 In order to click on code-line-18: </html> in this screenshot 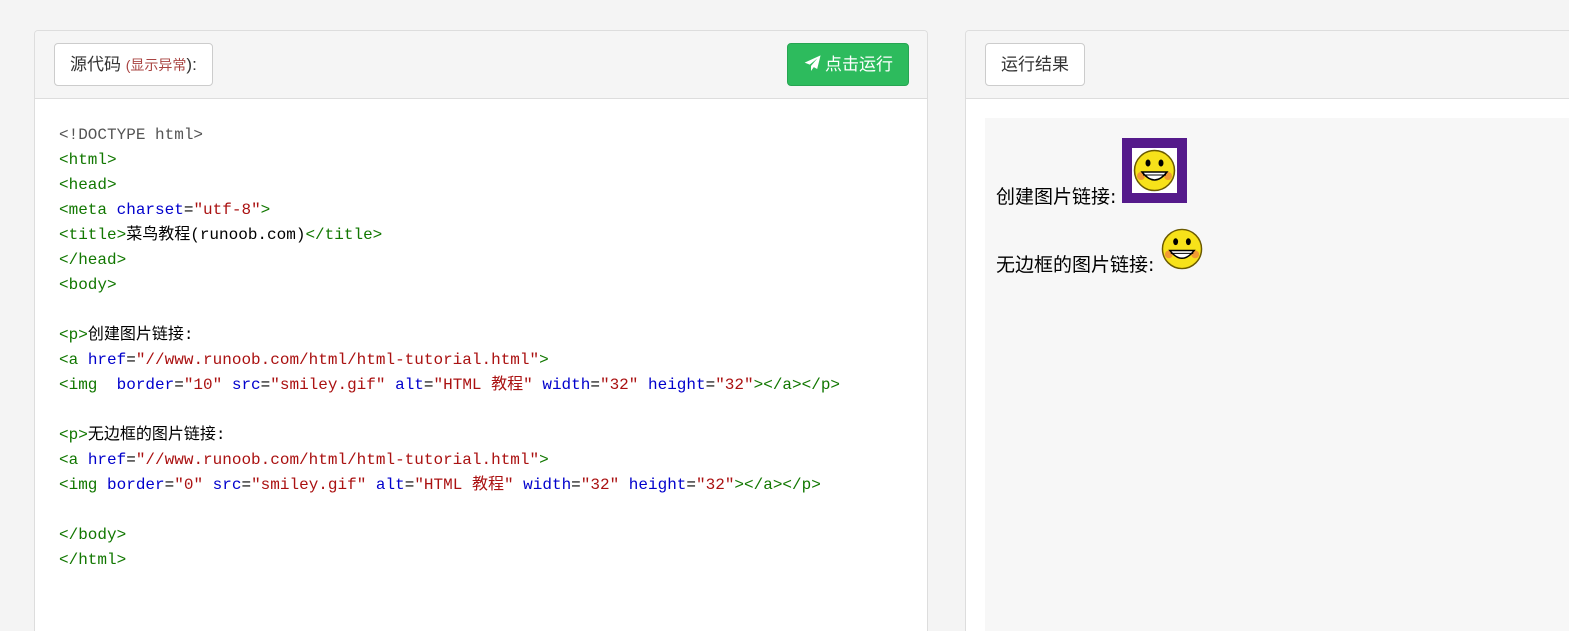, I will do `click(483, 560)`.